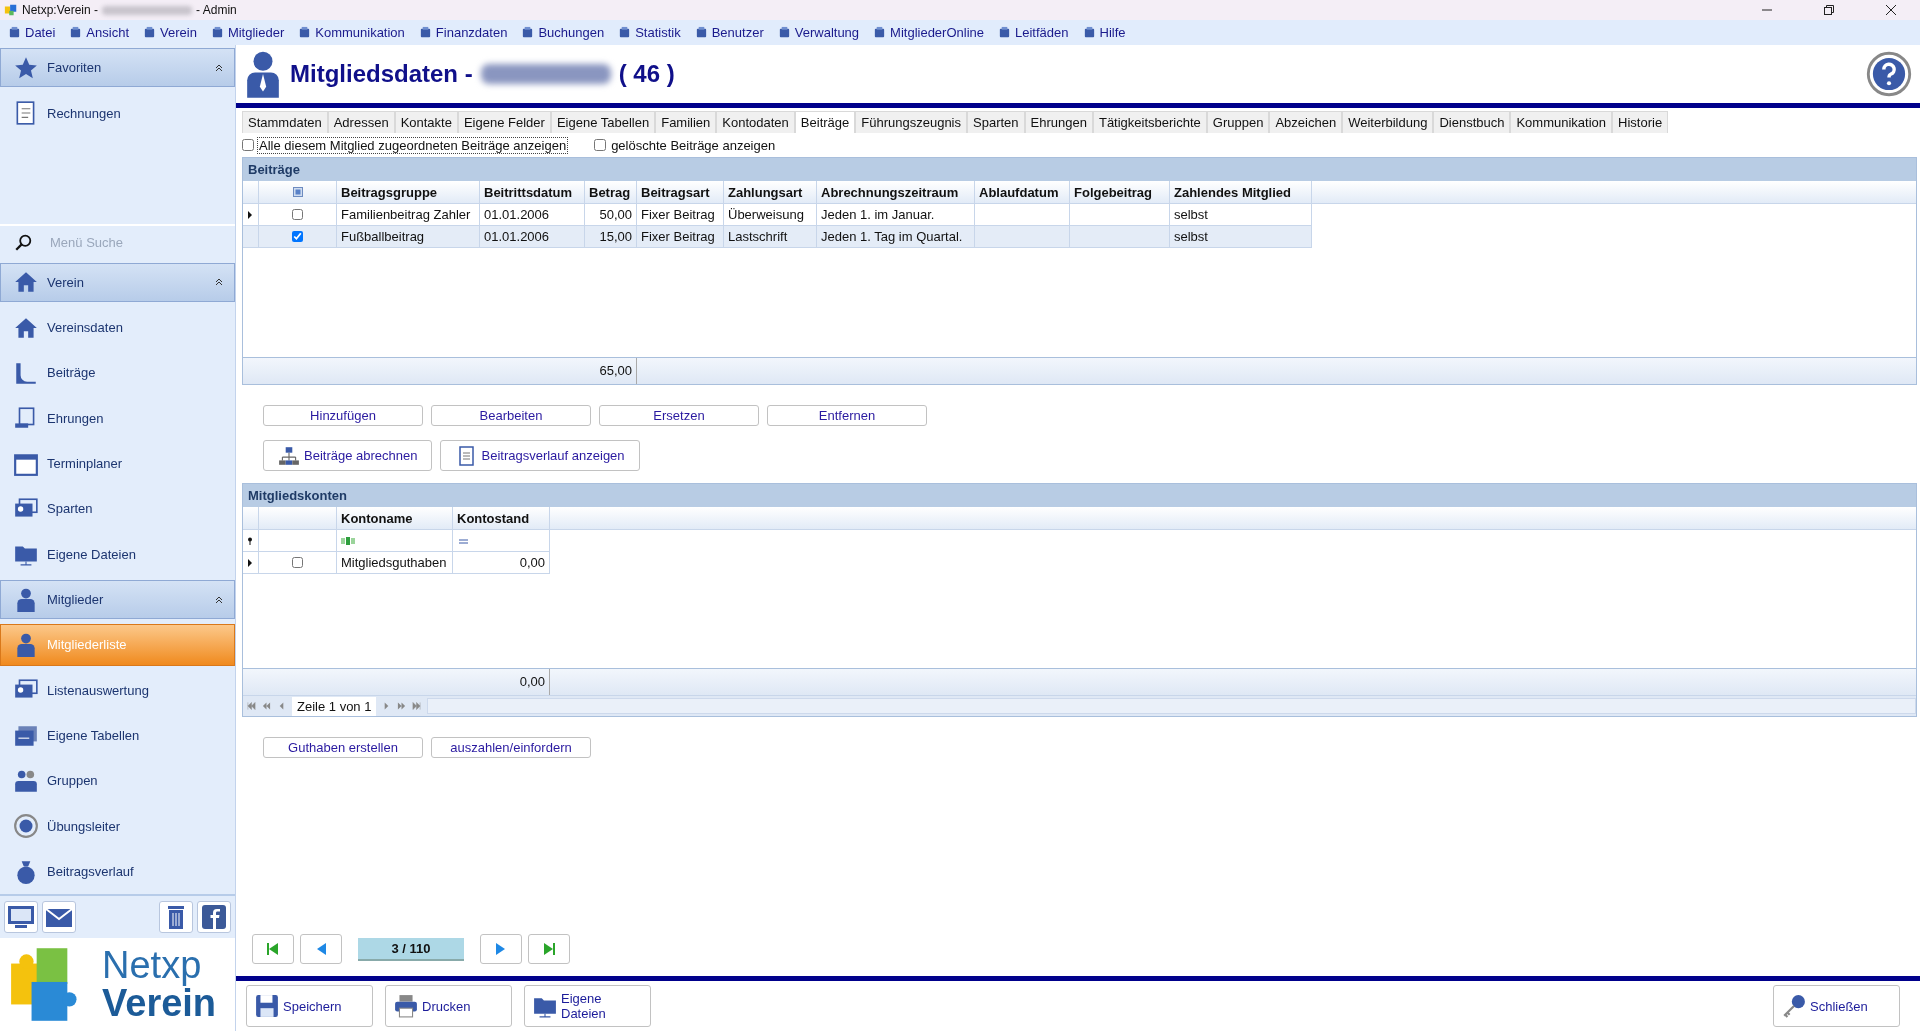 Image resolution: width=1920 pixels, height=1031 pixels. I want to click on tab: Kontakte, so click(426, 122).